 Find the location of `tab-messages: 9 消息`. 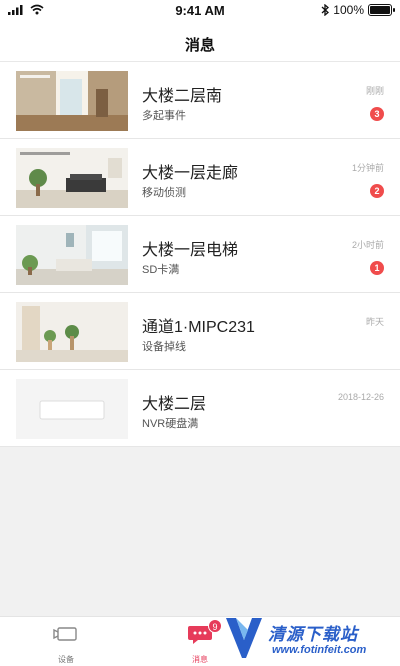

tab-messages: 9 消息 is located at coordinates (200, 642).